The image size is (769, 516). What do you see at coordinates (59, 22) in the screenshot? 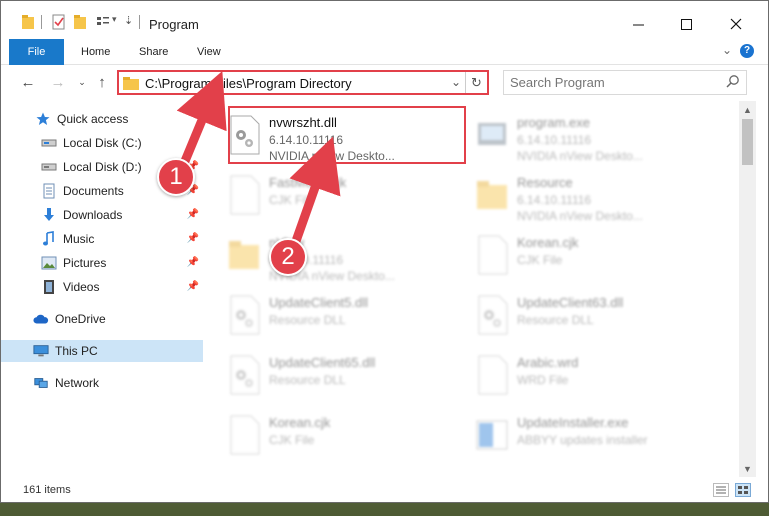
I see `properties-icon` at bounding box center [59, 22].